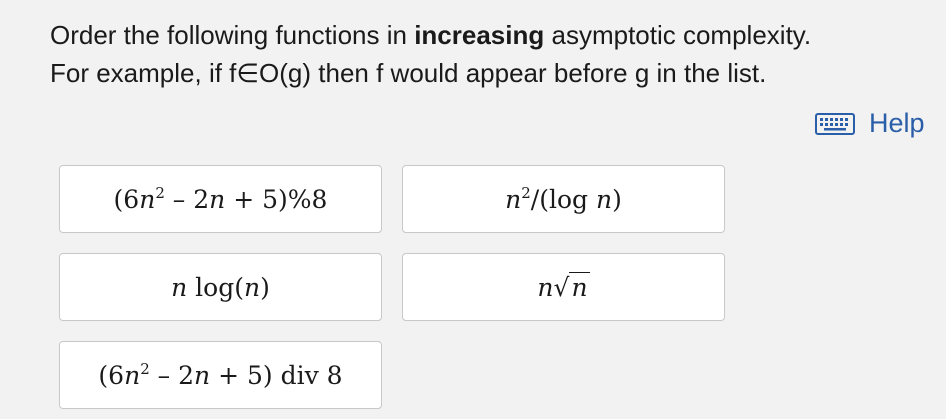  I want to click on instructions-text-end: asymptotic complexity., so click(678, 35).